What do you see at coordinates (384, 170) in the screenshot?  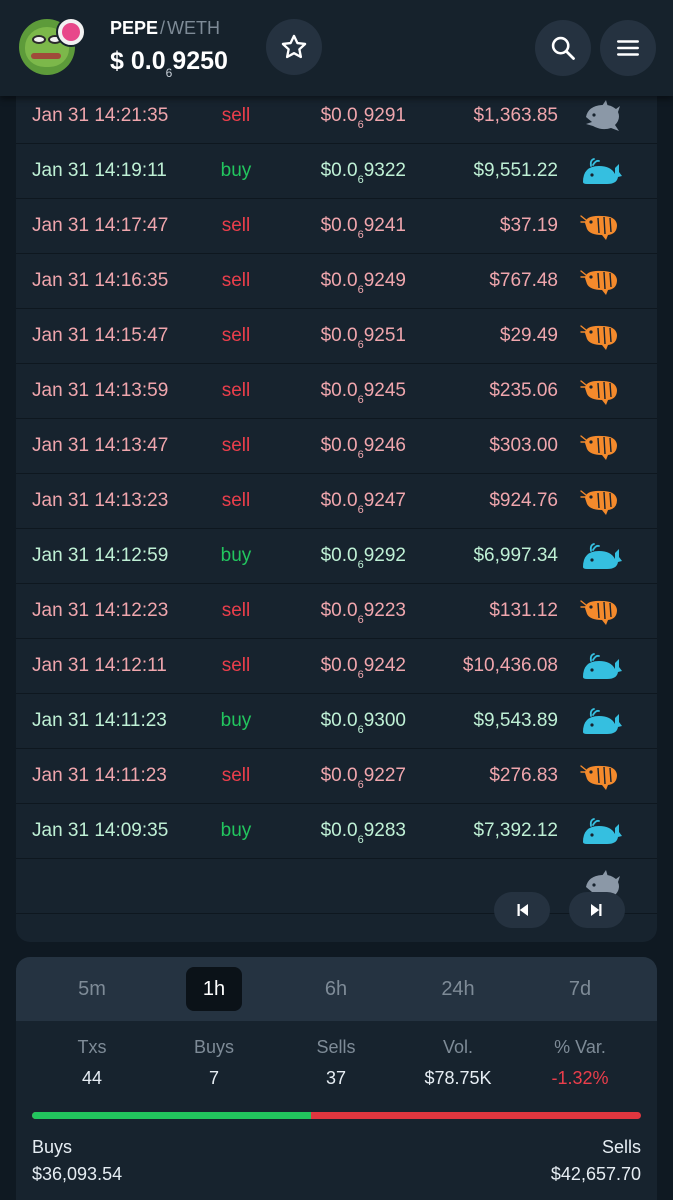 I see `trade-price-digits: 9322` at bounding box center [384, 170].